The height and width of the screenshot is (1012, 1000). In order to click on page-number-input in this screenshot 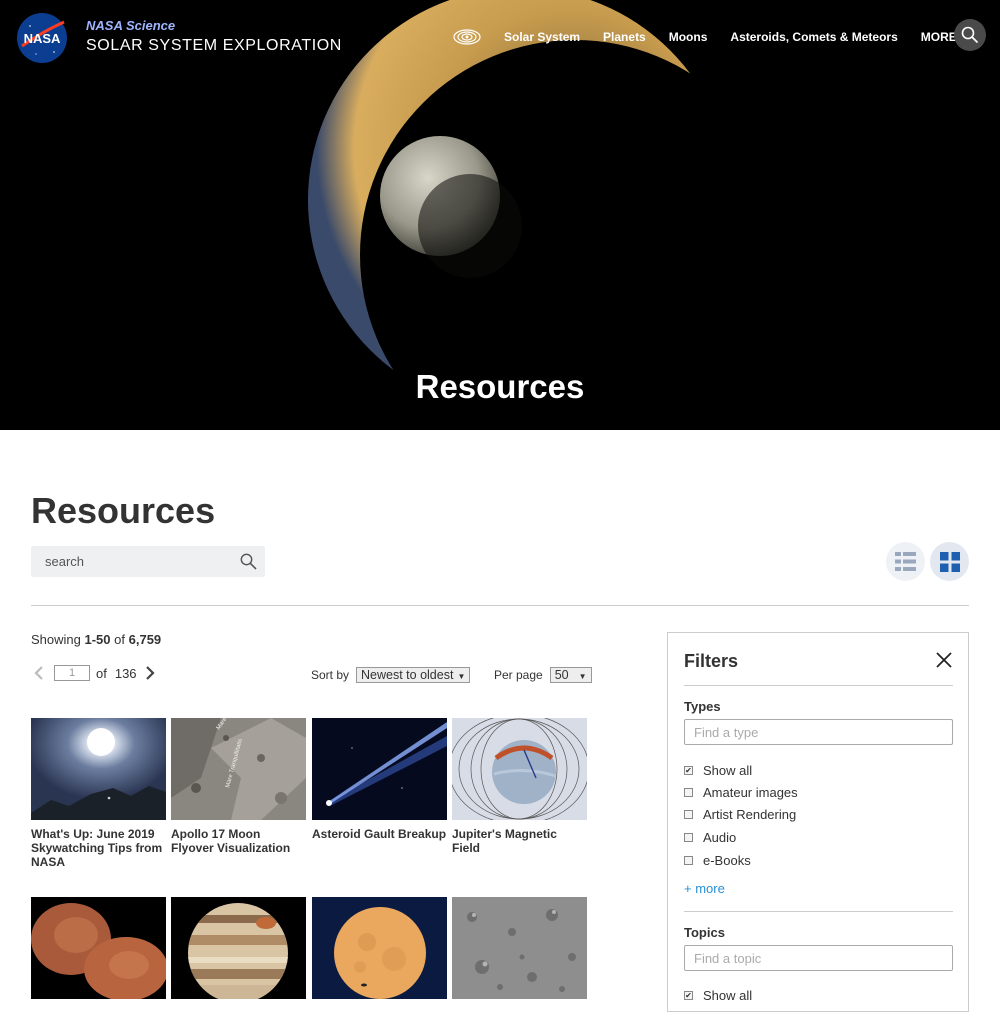, I will do `click(72, 673)`.